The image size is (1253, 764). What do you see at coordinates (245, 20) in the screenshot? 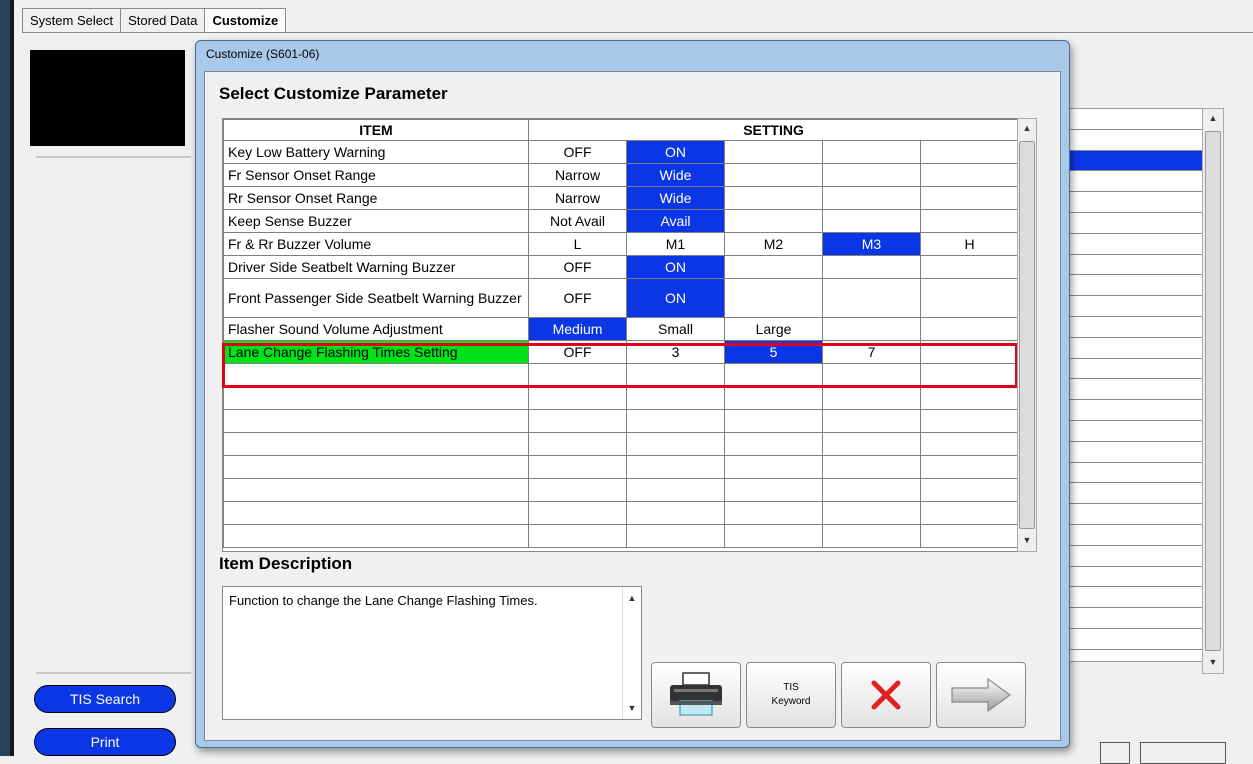
I see `tab-customize: Customize` at bounding box center [245, 20].